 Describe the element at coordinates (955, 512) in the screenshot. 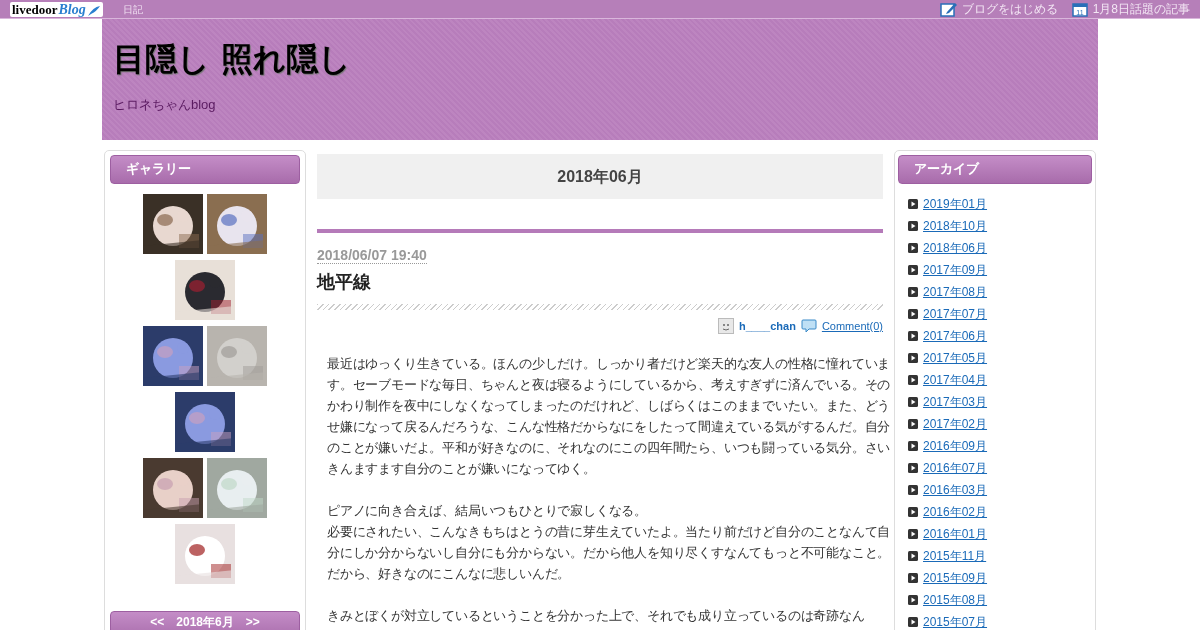

I see `archive-link: 2016年02月` at that location.